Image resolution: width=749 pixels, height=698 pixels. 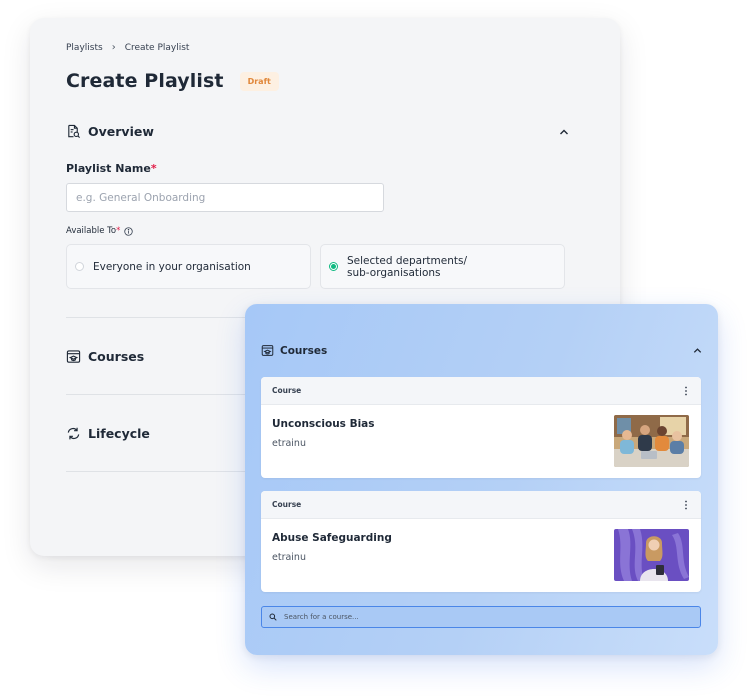 I want to click on courses-panel-label: Courses, so click(x=304, y=350).